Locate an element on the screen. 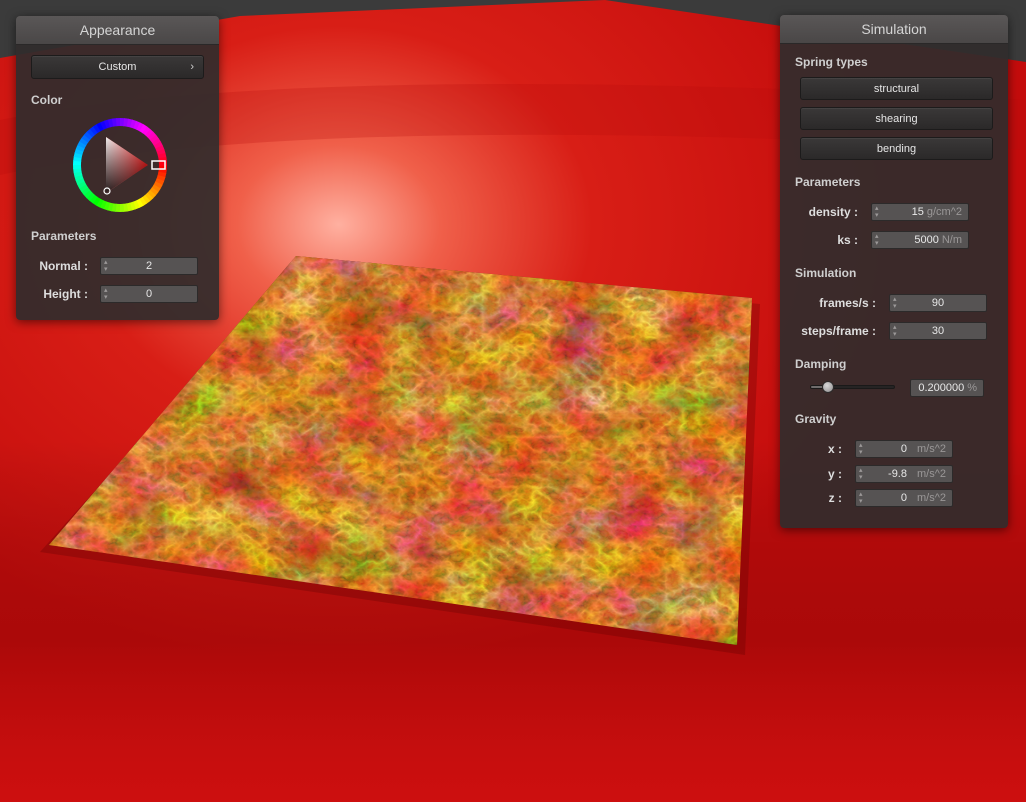 The image size is (1026, 802). gravity-y-label: y : is located at coordinates (834, 474).